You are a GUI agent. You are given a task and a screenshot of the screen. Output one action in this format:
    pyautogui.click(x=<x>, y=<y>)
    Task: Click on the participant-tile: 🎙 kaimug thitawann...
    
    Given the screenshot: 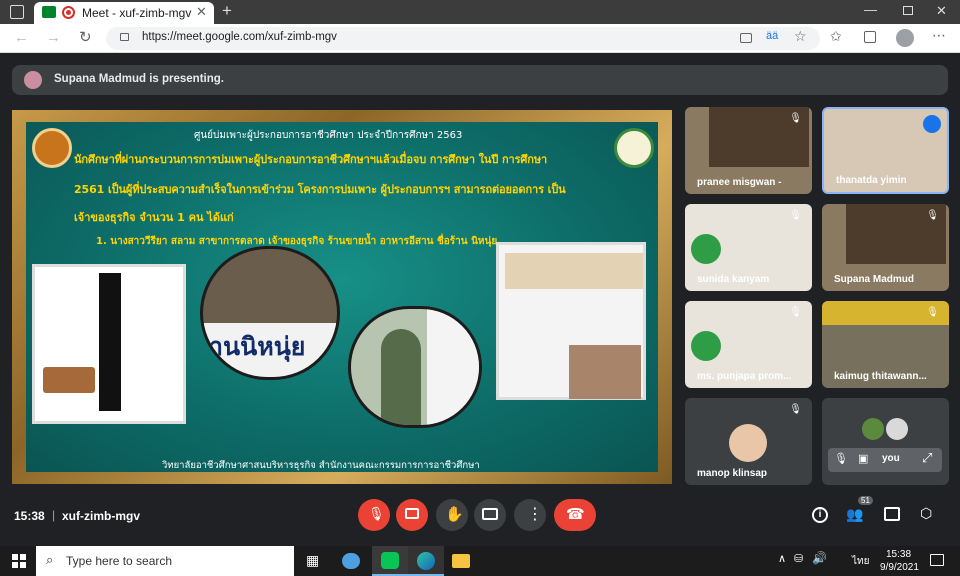 What is the action you would take?
    pyautogui.click(x=885, y=344)
    